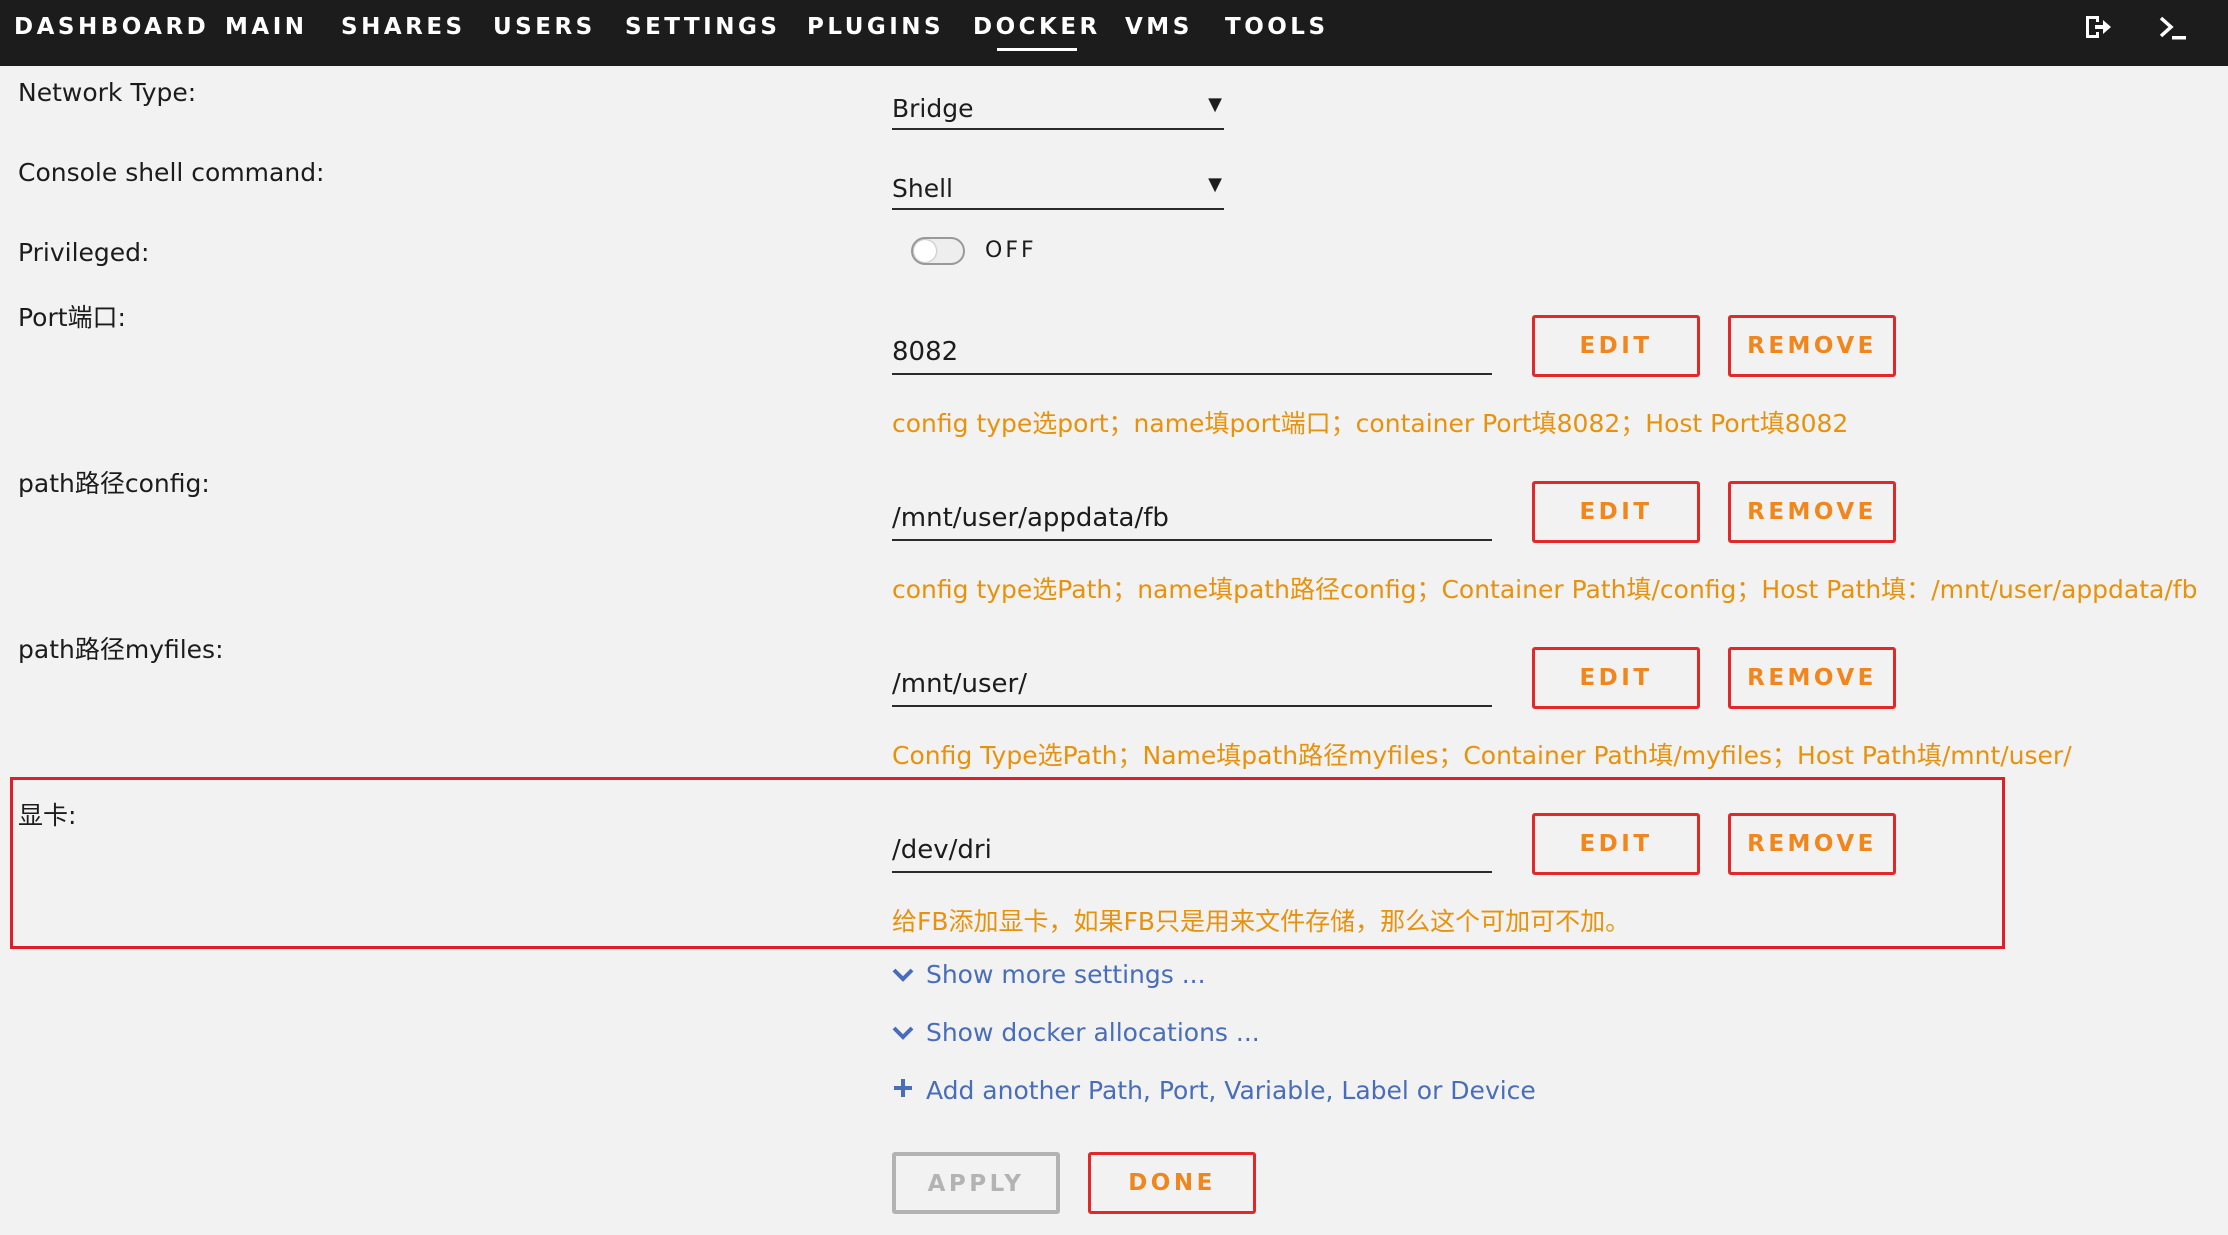 The height and width of the screenshot is (1235, 2228). Describe the element at coordinates (171, 172) in the screenshot. I see `console-shell-label: Console shell command:` at that location.